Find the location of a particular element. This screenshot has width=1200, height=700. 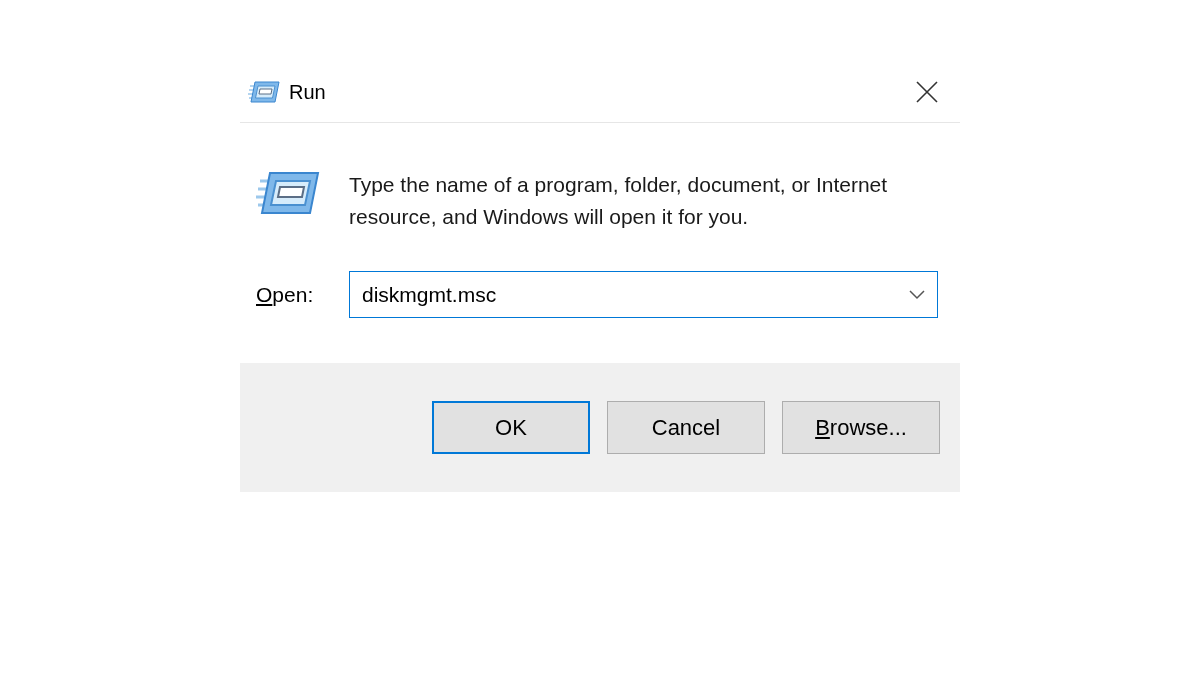

instruction-text: Type the name of a program, folder, document, or Internet resource, and Windows will open it for you. is located at coordinates (619, 201).